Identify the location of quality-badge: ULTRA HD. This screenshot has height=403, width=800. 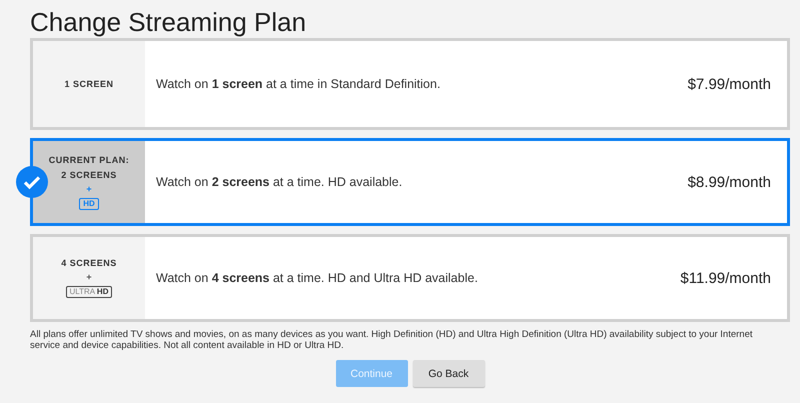
(89, 292).